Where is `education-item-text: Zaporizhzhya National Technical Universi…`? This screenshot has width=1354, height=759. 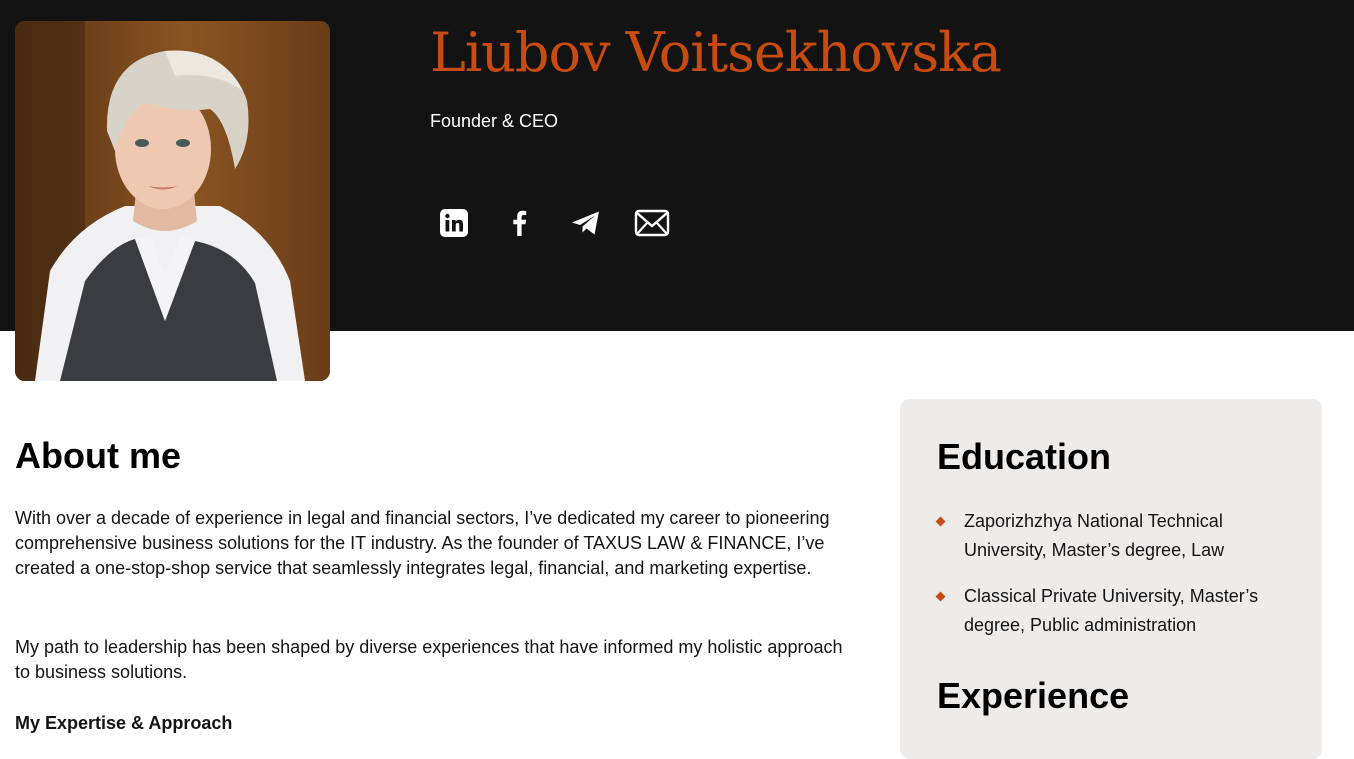
education-item-text: Zaporizhzhya National Technical Universi… is located at coordinates (1094, 535).